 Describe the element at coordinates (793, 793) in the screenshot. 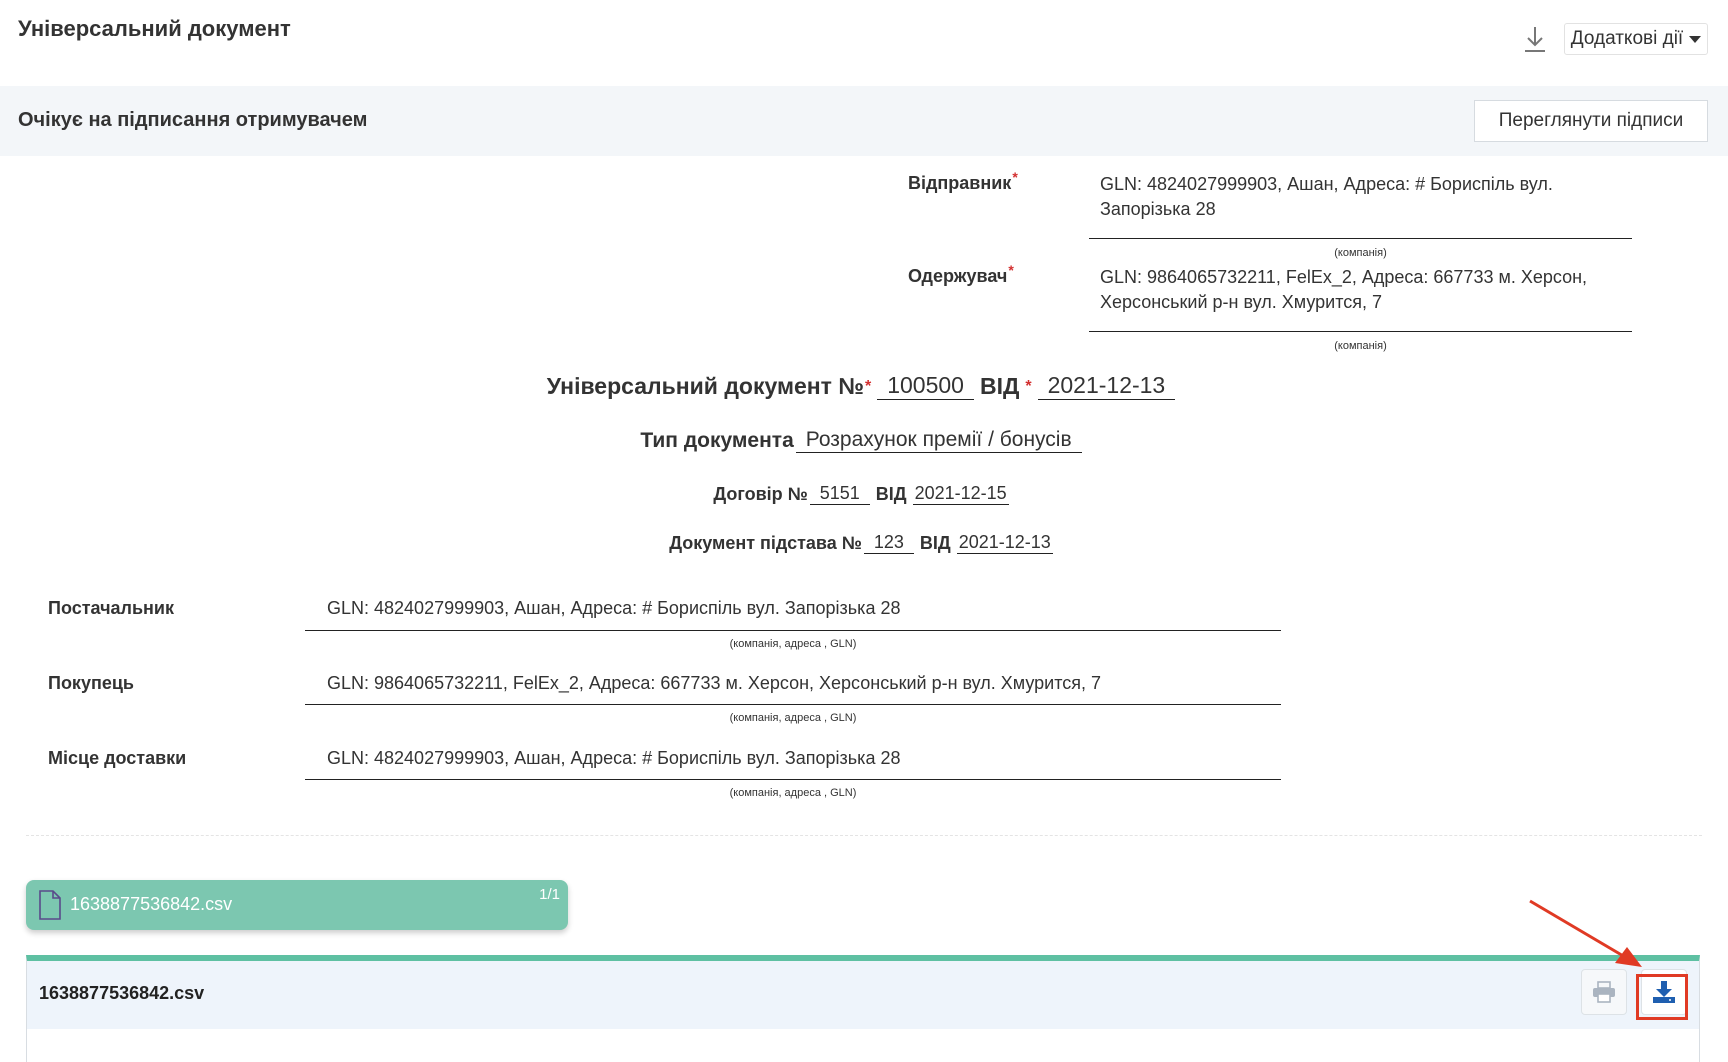

I see `delivery-place-hint: (компанія, адреса , GLN)` at that location.